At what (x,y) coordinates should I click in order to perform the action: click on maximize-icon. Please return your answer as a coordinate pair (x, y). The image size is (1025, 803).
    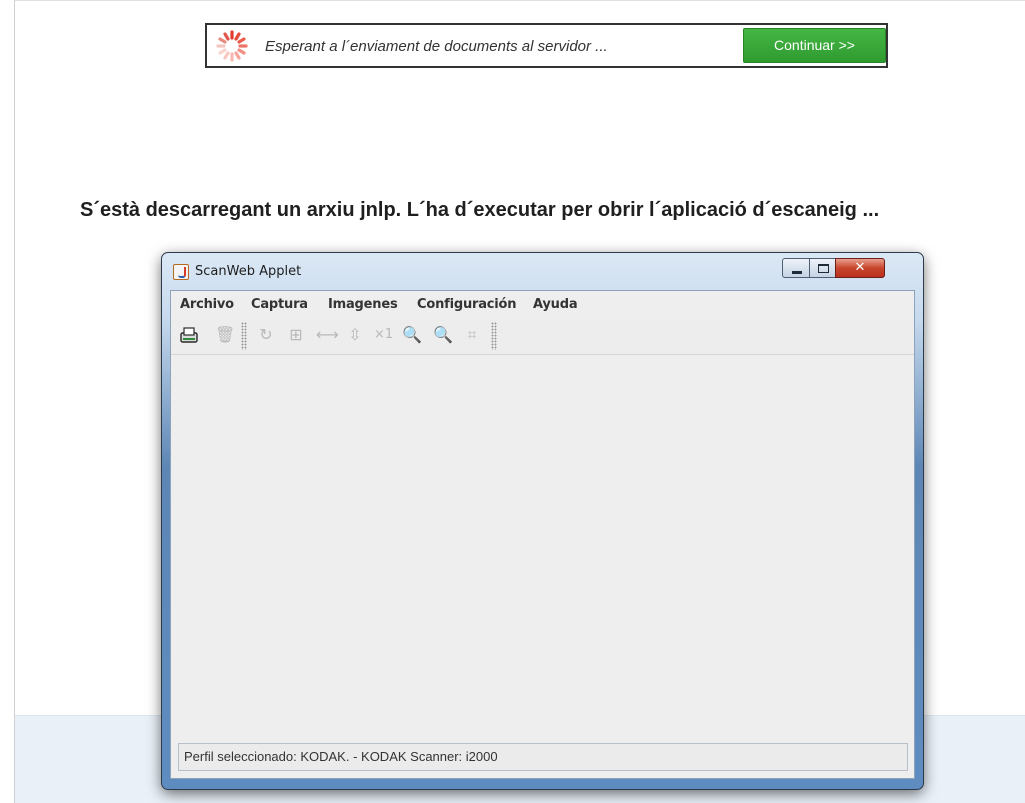
    Looking at the image, I should click on (823, 268).